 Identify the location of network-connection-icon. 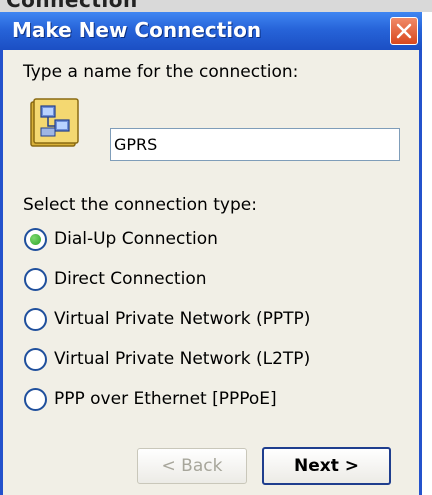
(54, 122).